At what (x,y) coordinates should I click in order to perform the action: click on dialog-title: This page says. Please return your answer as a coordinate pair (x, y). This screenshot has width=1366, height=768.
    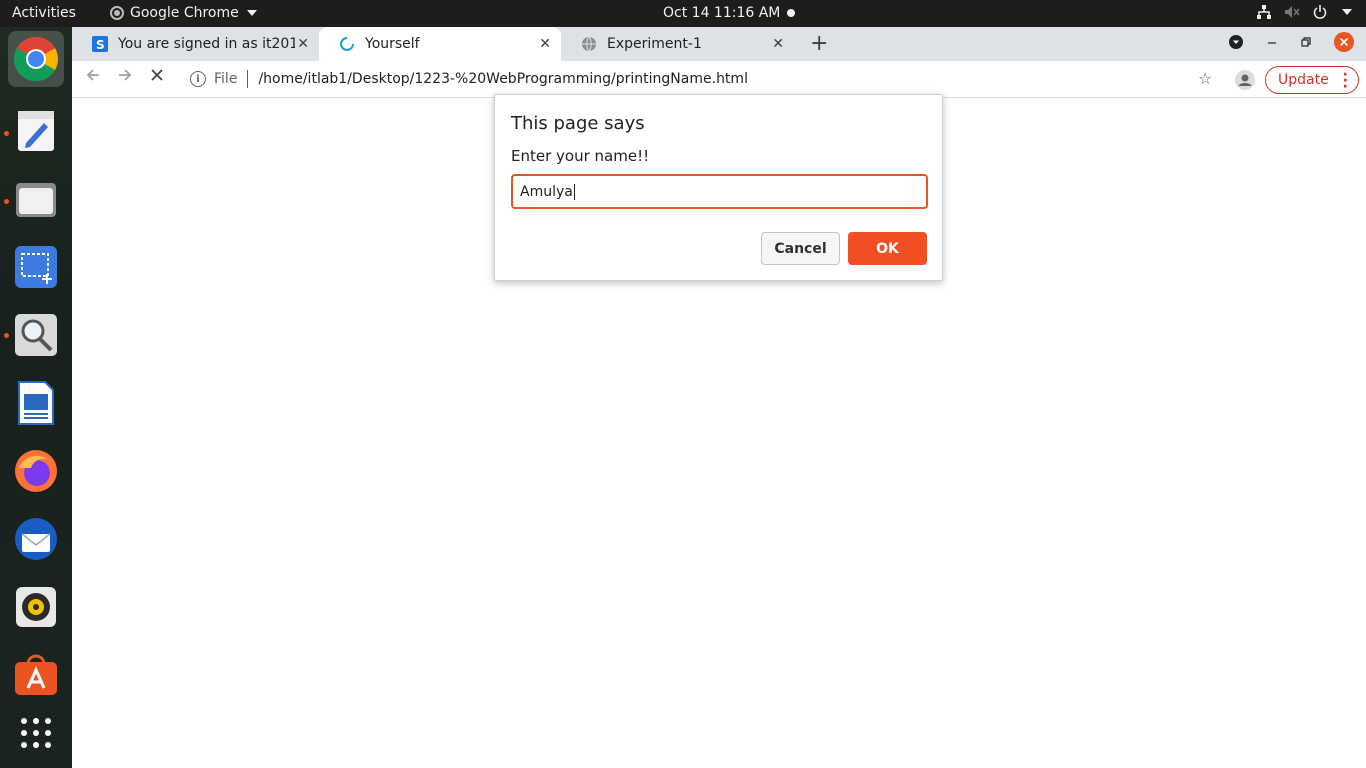
    Looking at the image, I should click on (578, 123).